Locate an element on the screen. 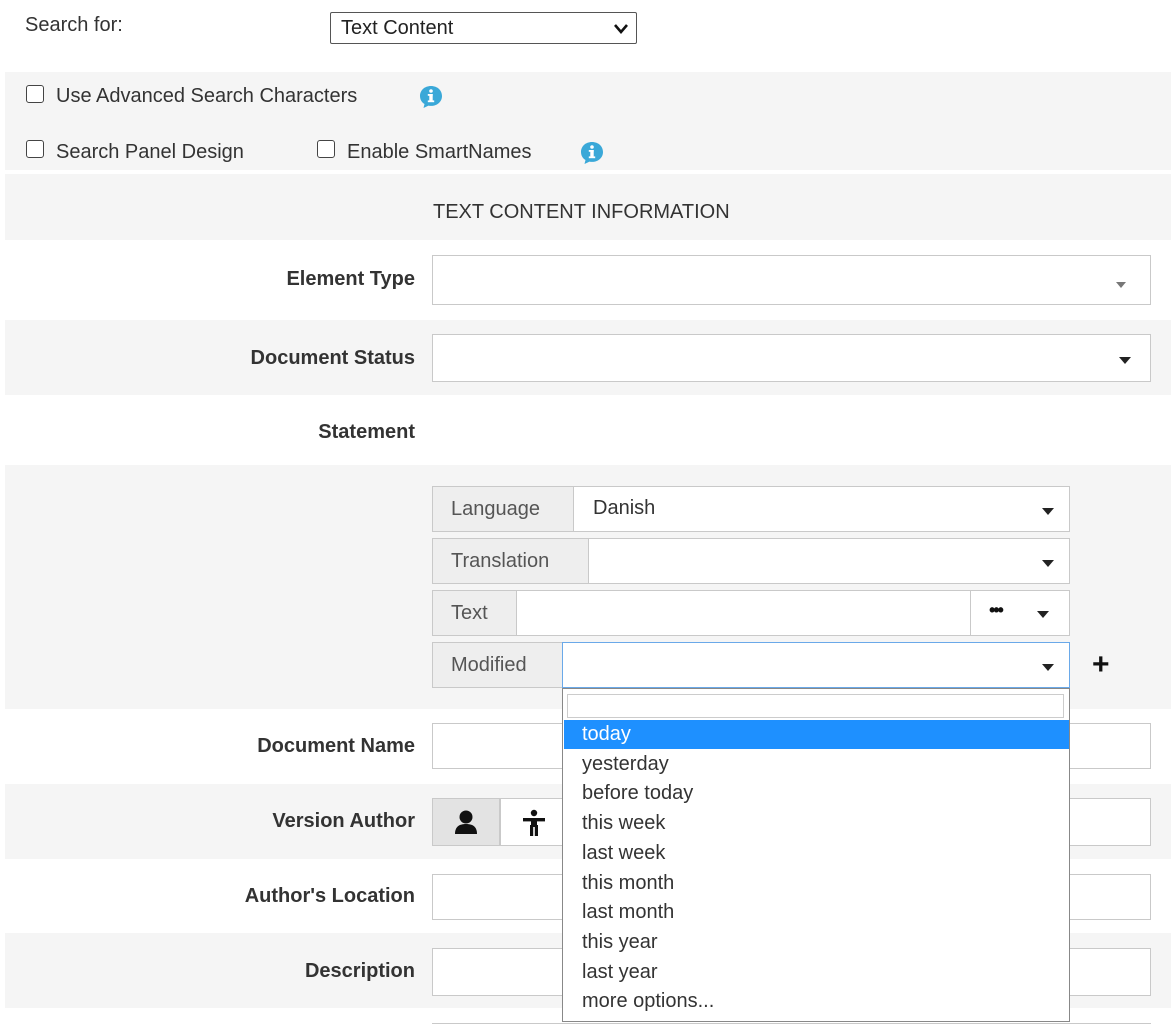 This screenshot has width=1171, height=1027. group-toggle-button is located at coordinates (534, 822).